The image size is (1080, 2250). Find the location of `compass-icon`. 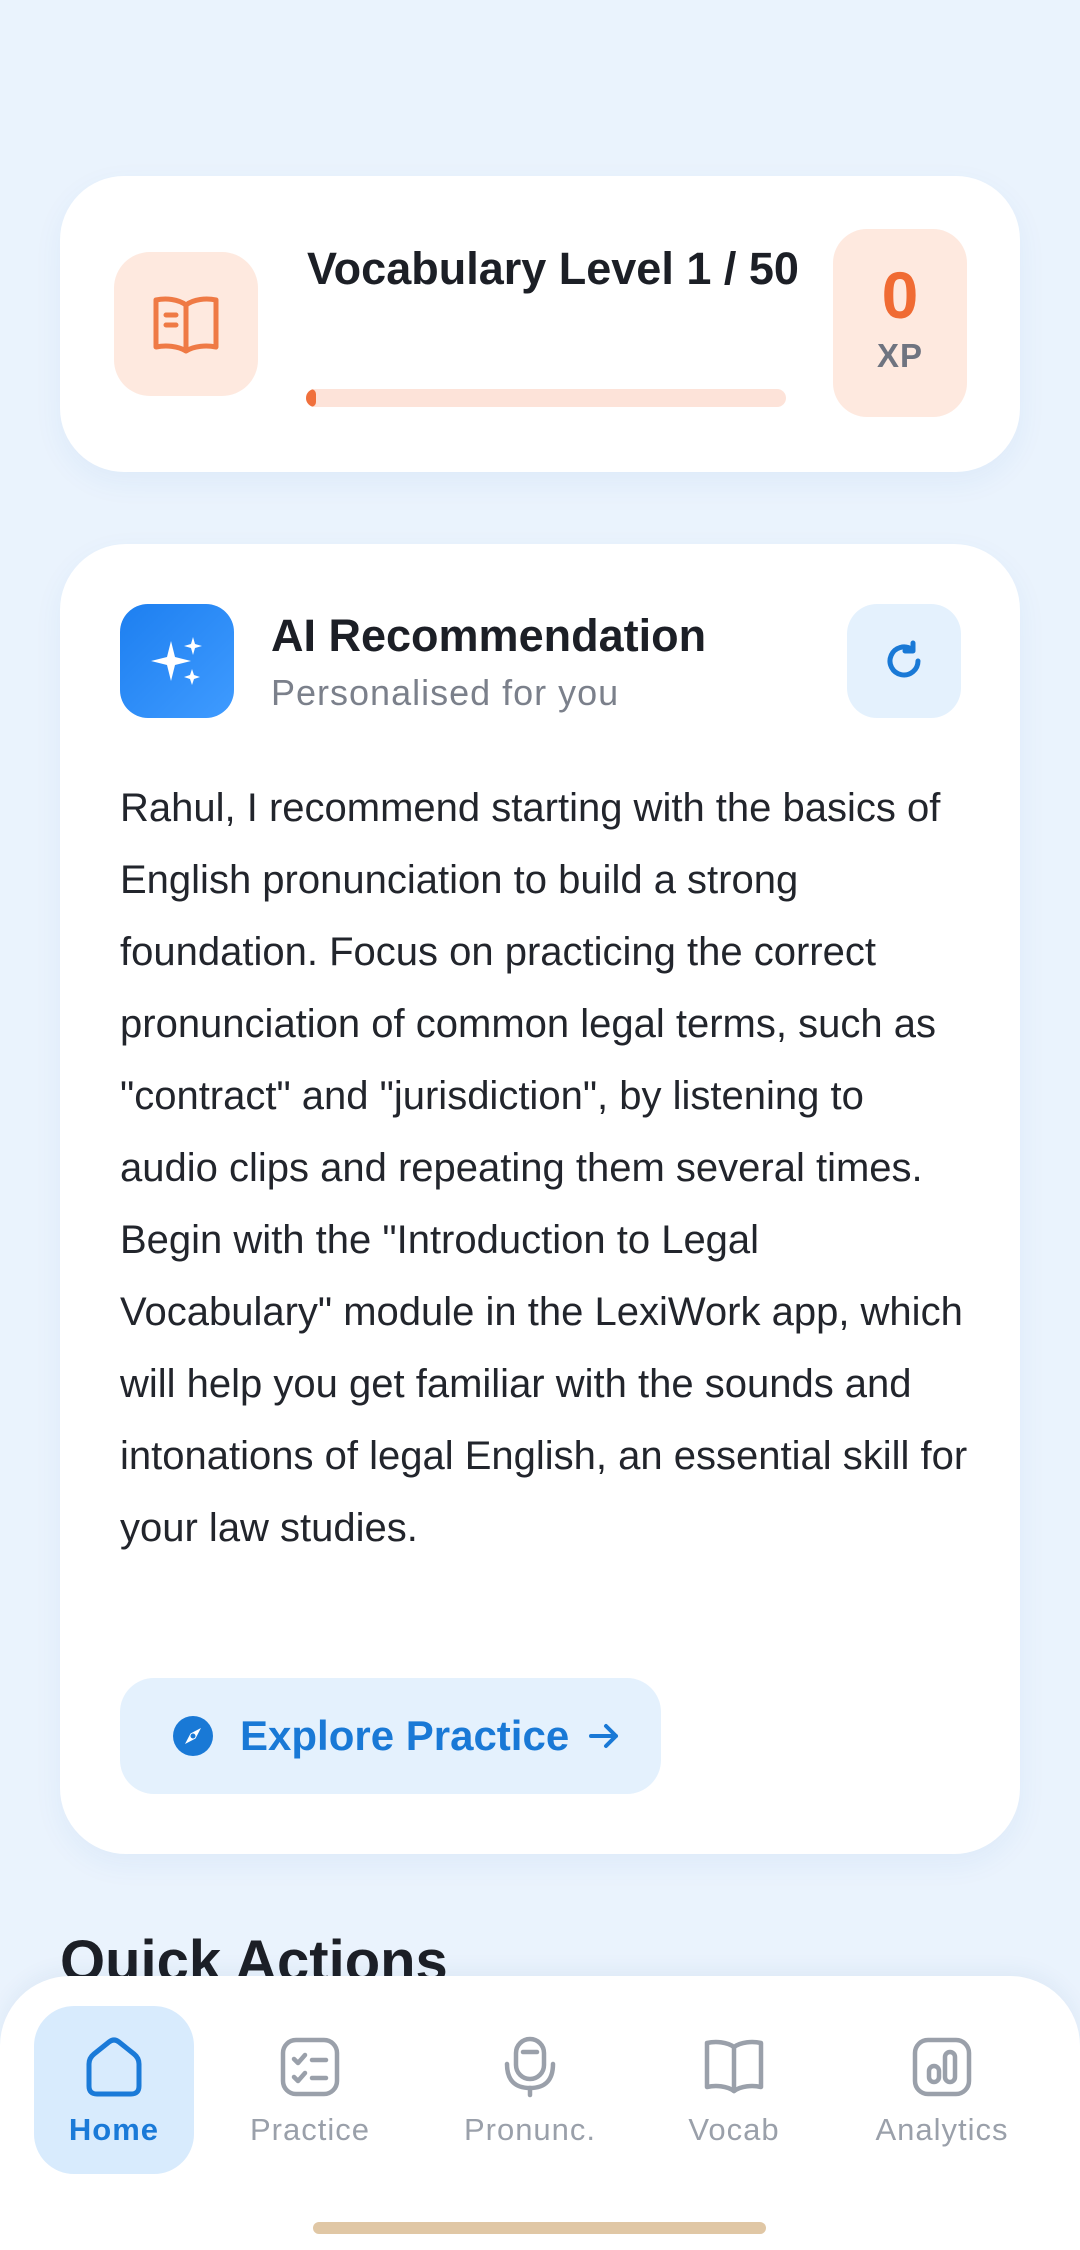

compass-icon is located at coordinates (193, 1736).